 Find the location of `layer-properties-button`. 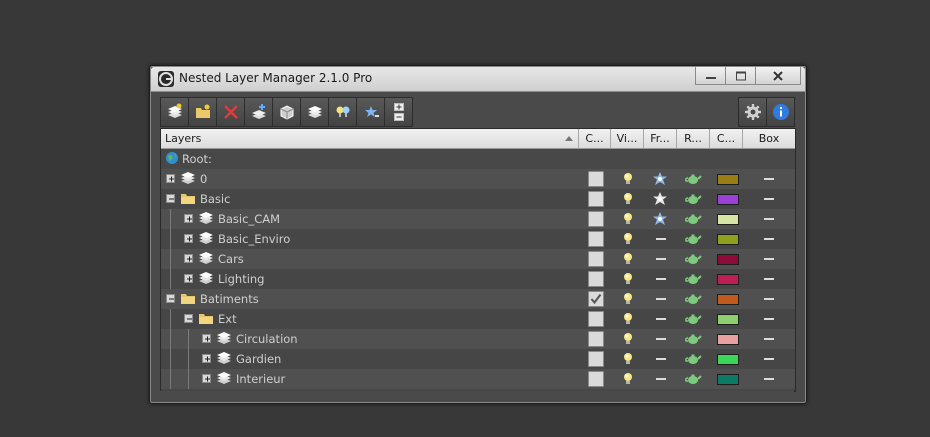

layer-properties-button is located at coordinates (315, 112).